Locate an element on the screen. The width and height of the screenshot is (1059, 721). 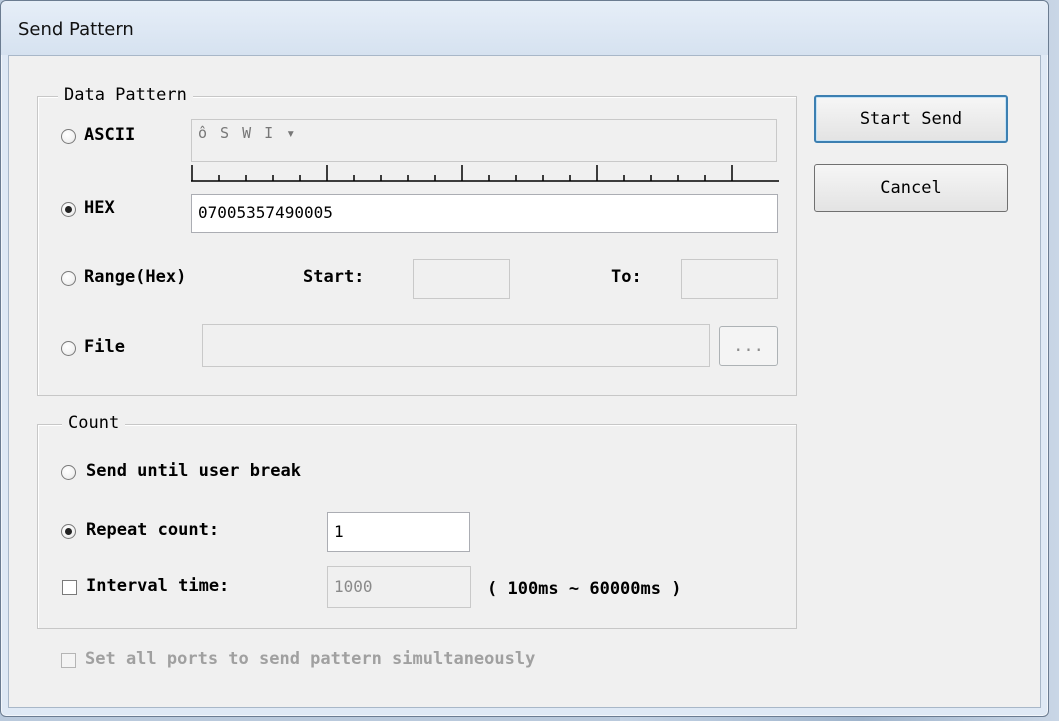
repeat-count-radio is located at coordinates (68, 531).